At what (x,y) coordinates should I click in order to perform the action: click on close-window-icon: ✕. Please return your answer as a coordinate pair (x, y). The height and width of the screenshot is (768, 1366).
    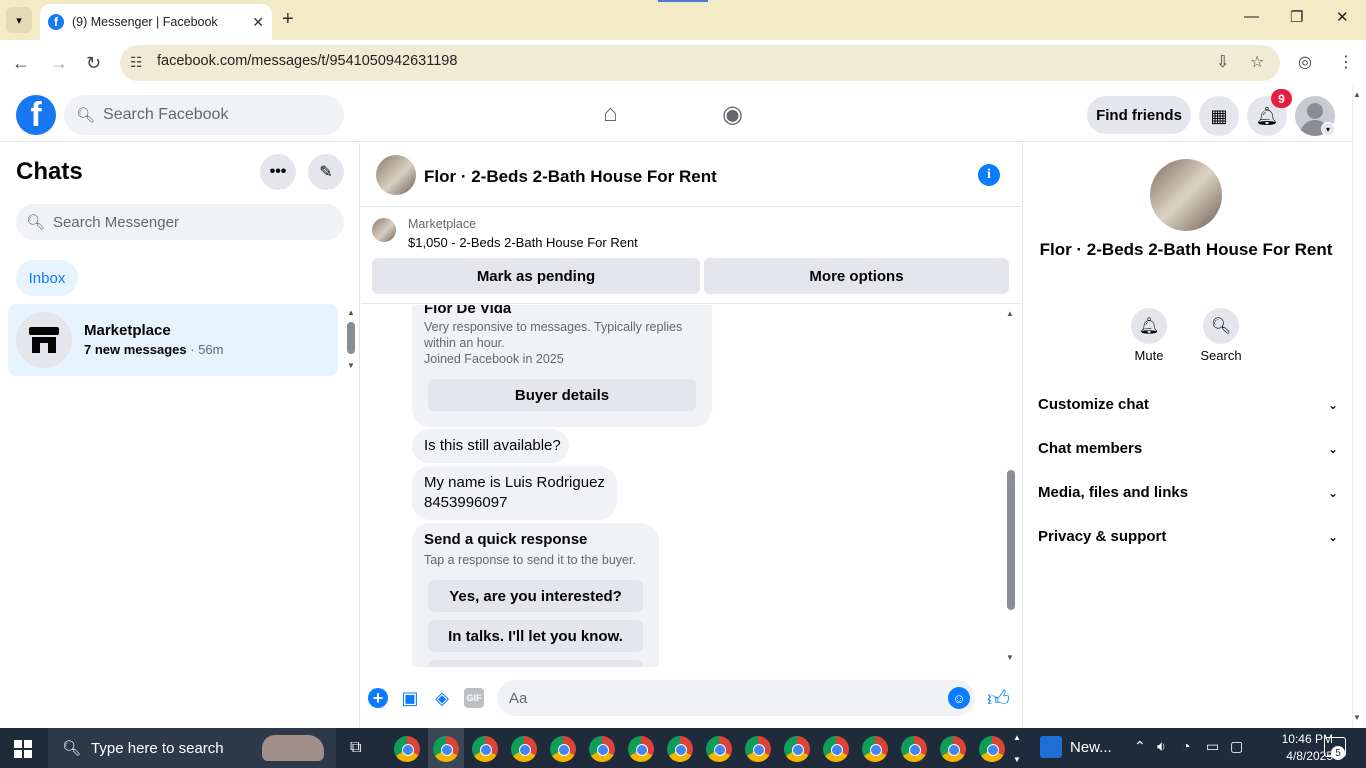
    Looking at the image, I should click on (1342, 17).